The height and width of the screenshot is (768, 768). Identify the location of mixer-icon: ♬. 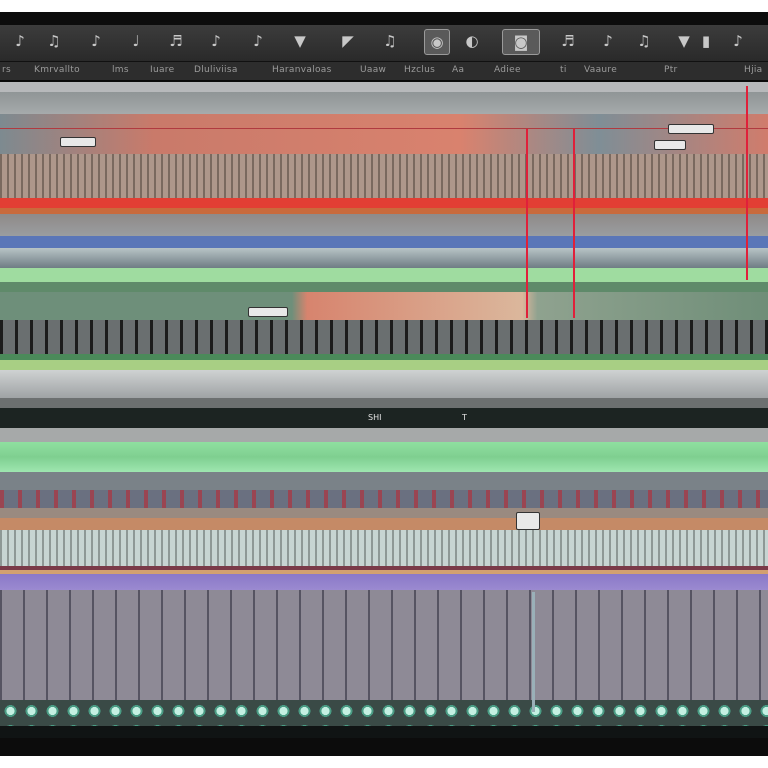
(176, 41).